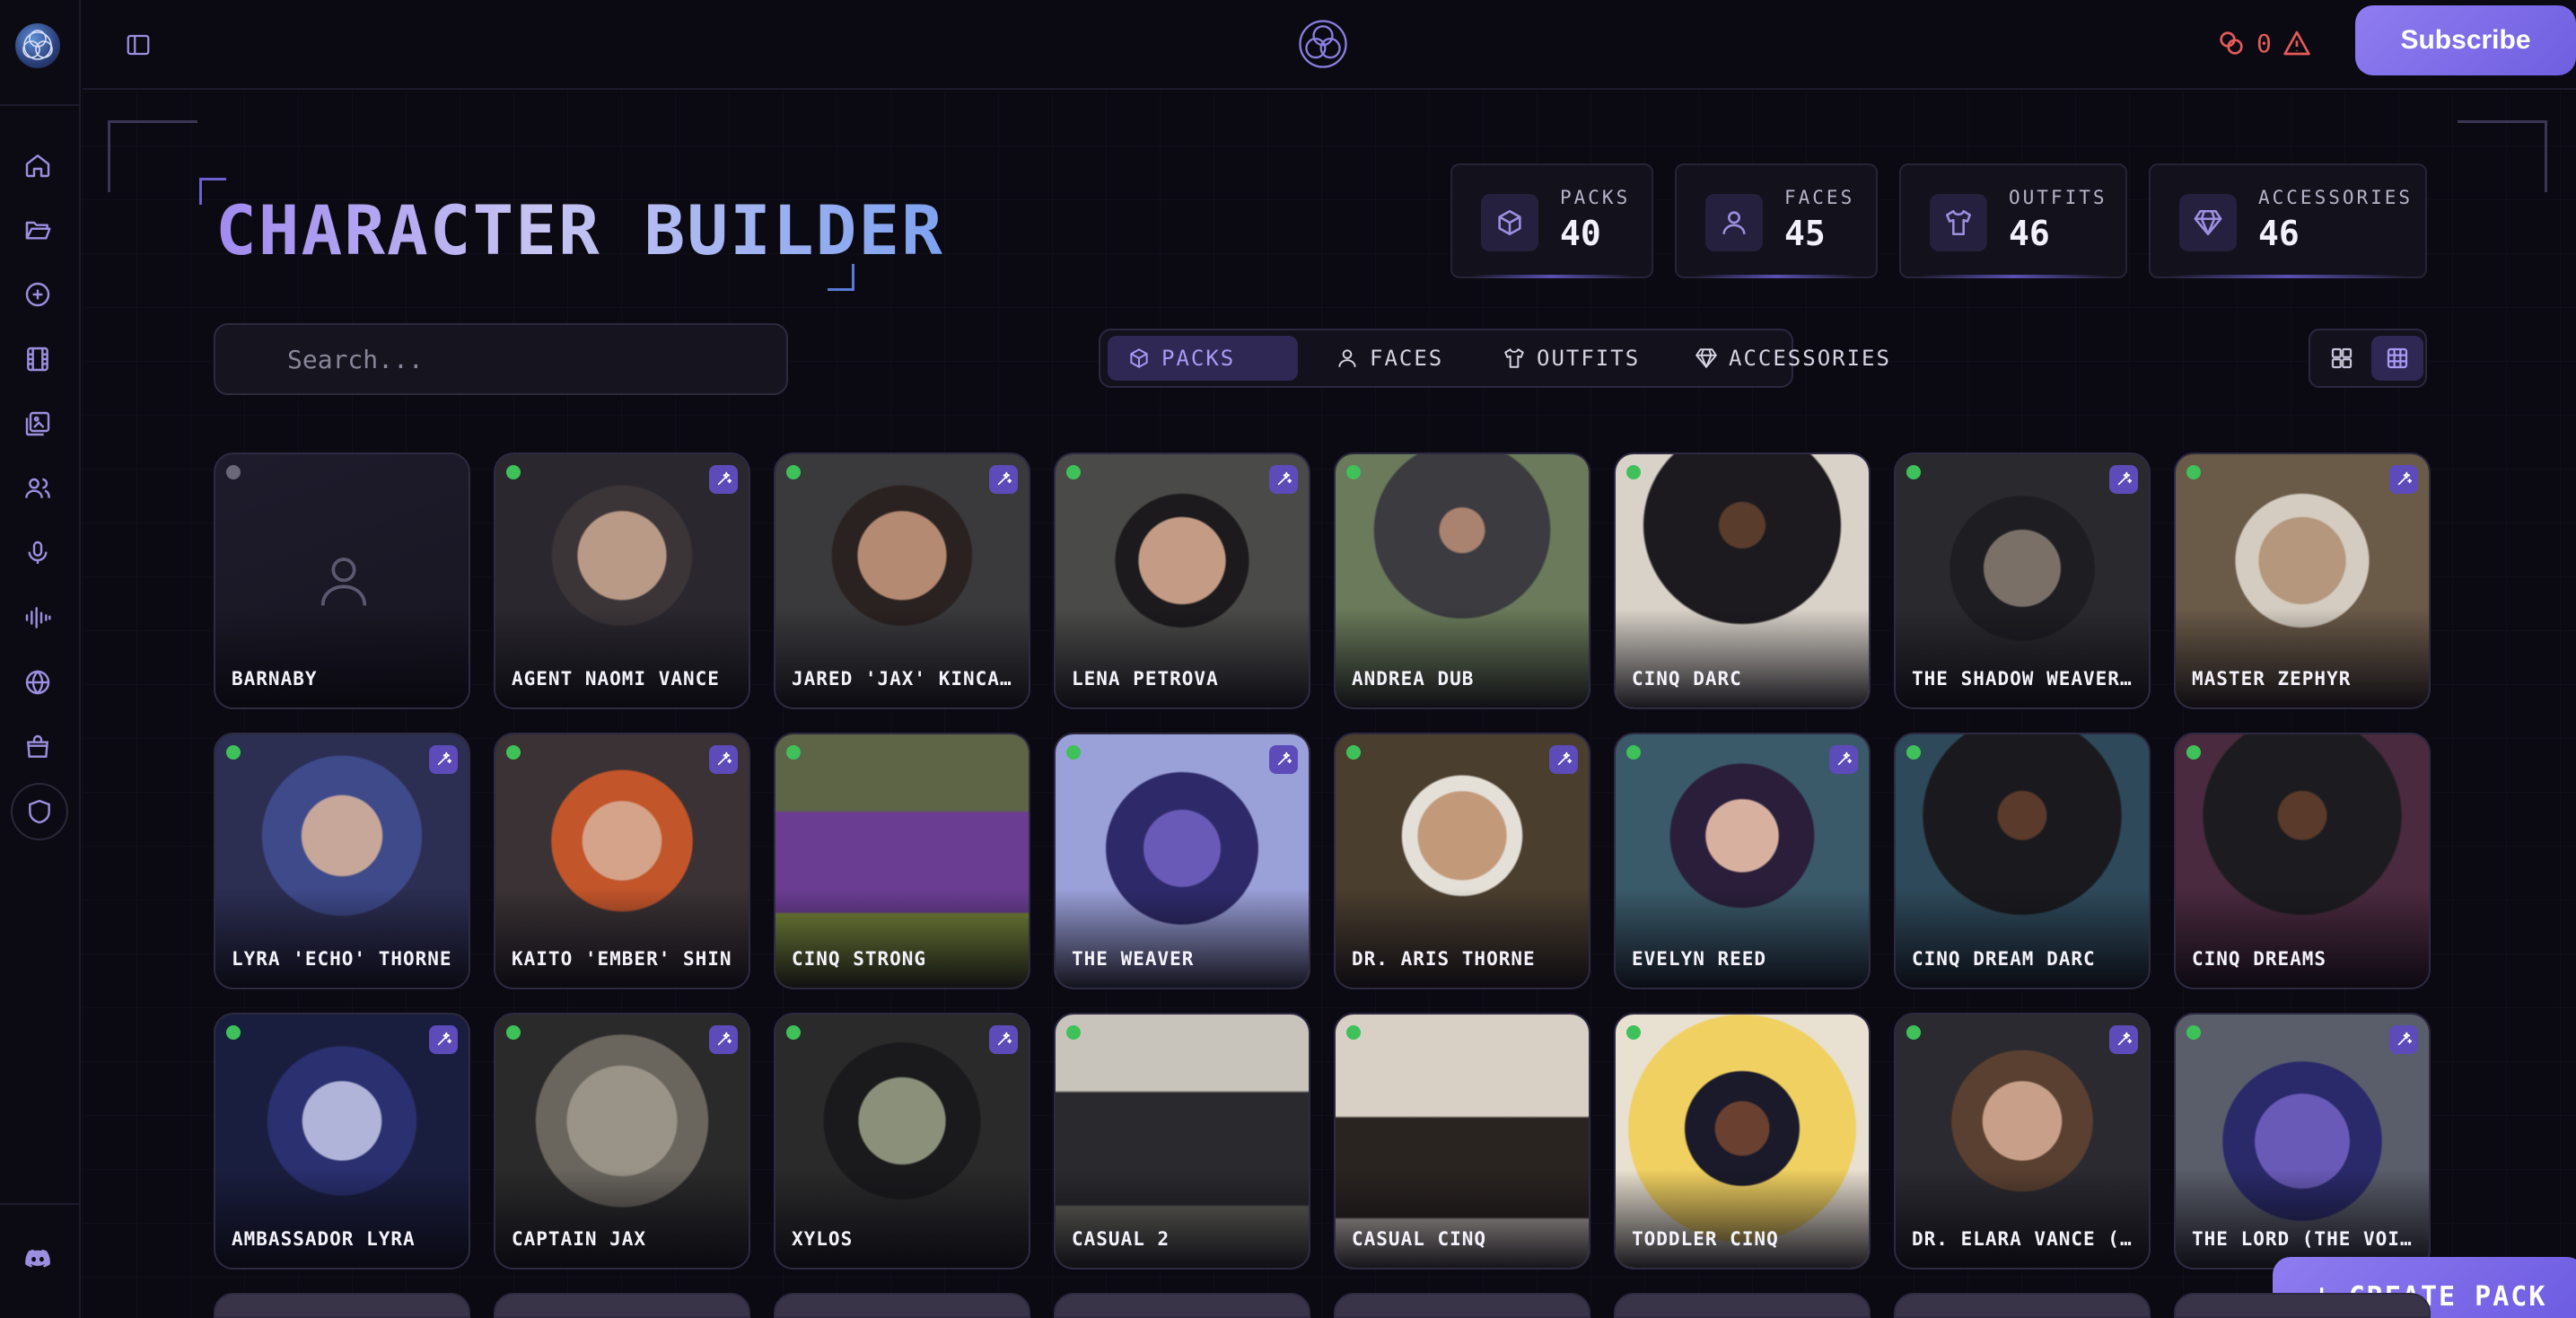 This screenshot has height=1318, width=2576. What do you see at coordinates (1182, 861) in the screenshot?
I see `character-card: THE WEAVER` at bounding box center [1182, 861].